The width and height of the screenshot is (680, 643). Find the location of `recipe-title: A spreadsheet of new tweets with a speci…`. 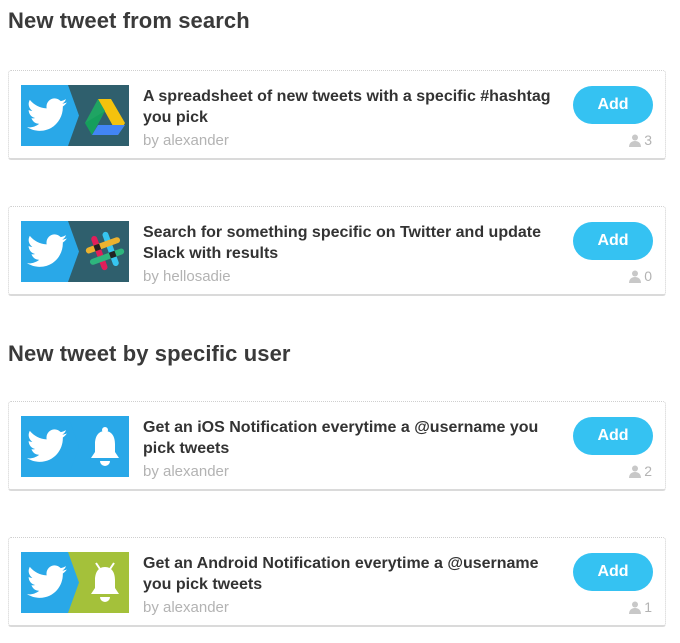

recipe-title: A spreadsheet of new tweets with a speci… is located at coordinates (353, 107).